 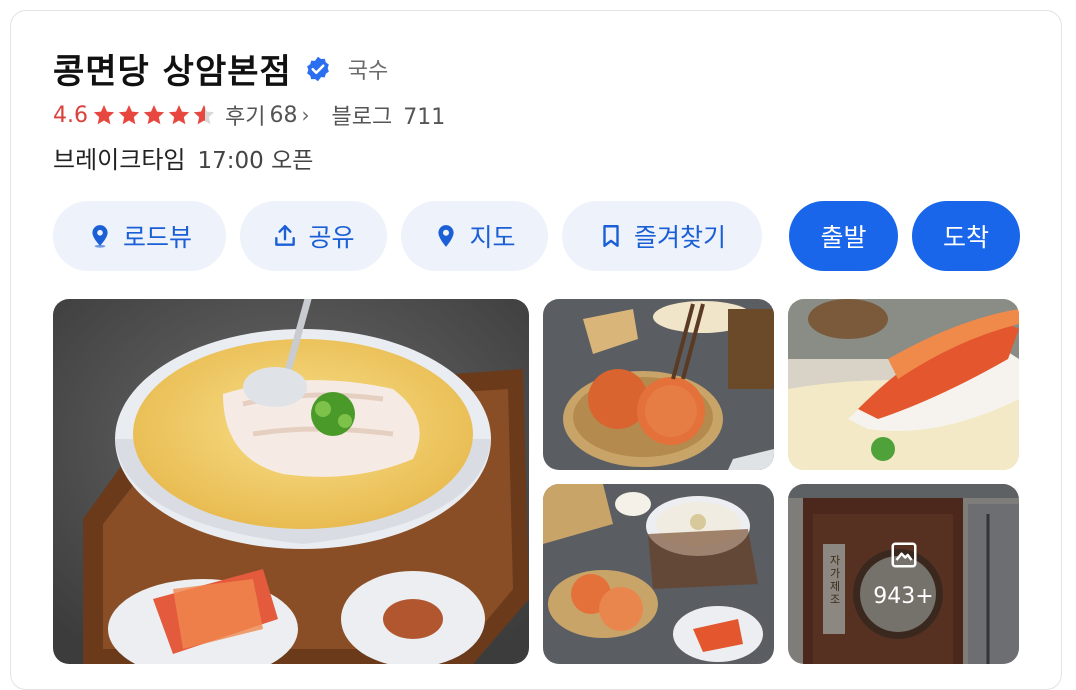 What do you see at coordinates (255, 161) in the screenshot?
I see `hours-time: 17:00 오픈` at bounding box center [255, 161].